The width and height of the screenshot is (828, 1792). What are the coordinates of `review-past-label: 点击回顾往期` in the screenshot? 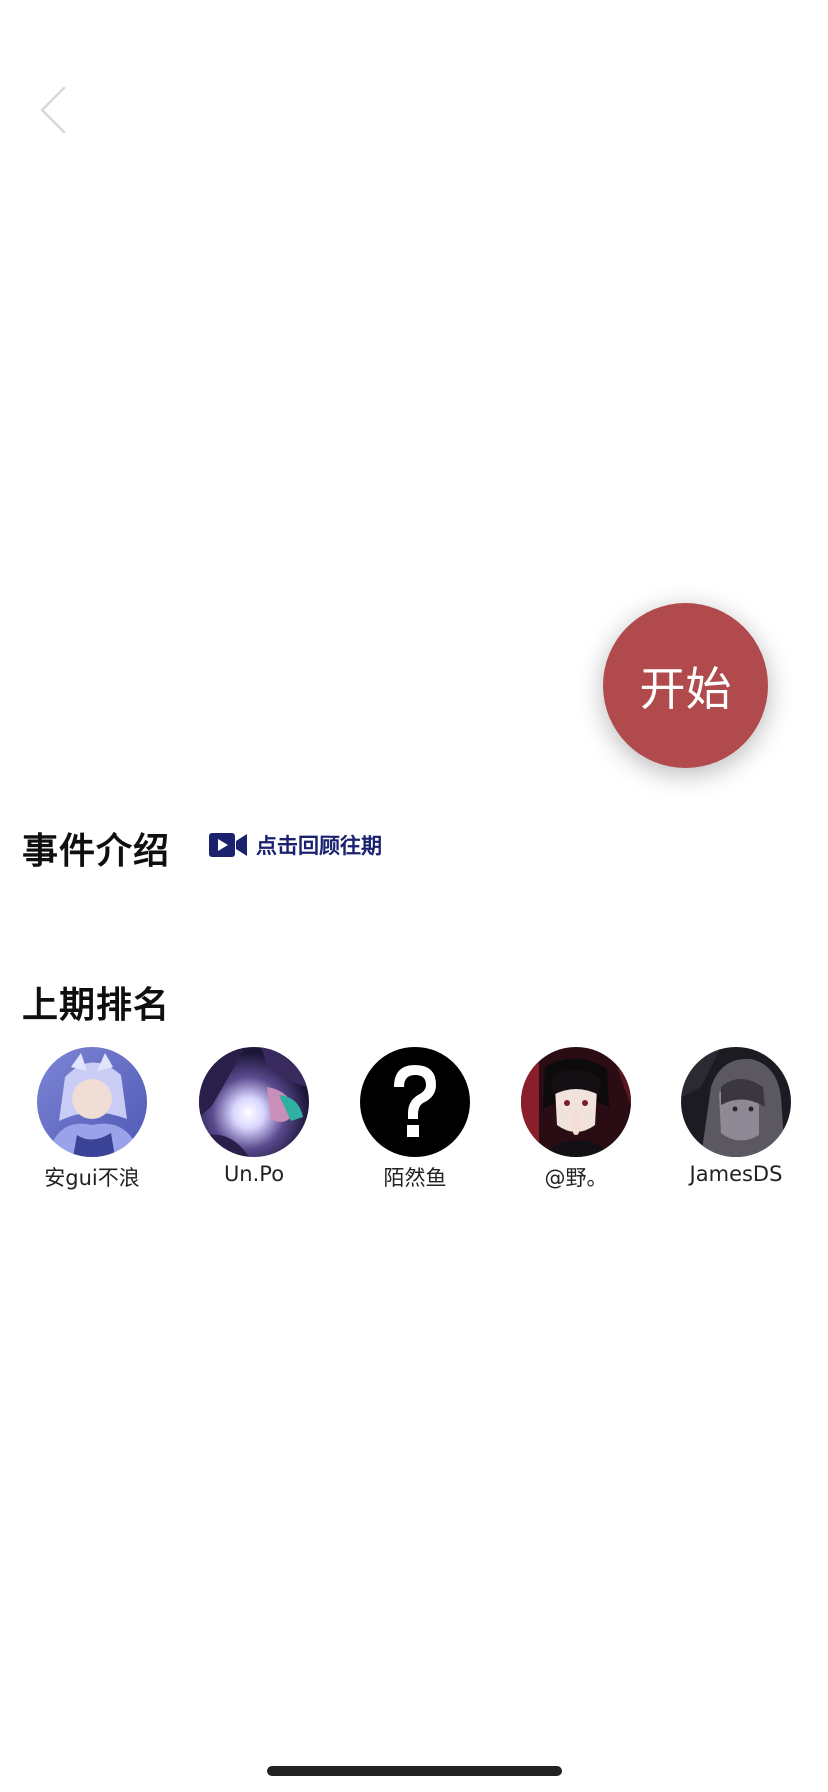 It's located at (319, 846).